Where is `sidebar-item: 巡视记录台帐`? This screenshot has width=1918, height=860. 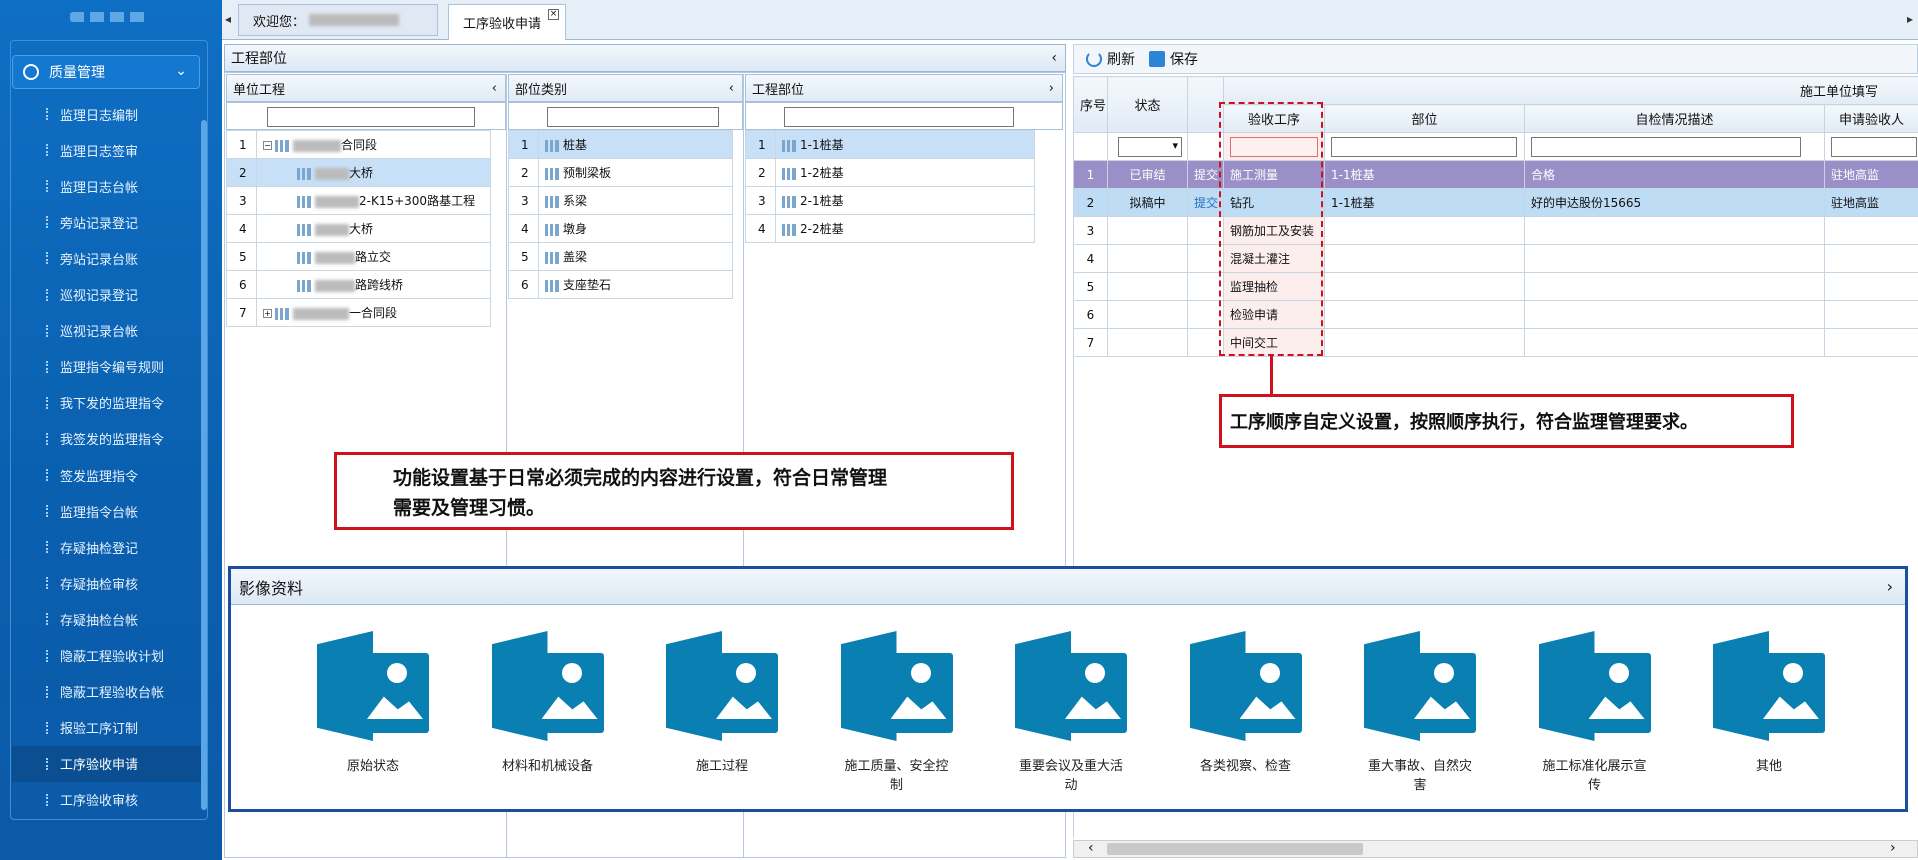
sidebar-item: 巡视记录台帐 is located at coordinates (107, 331).